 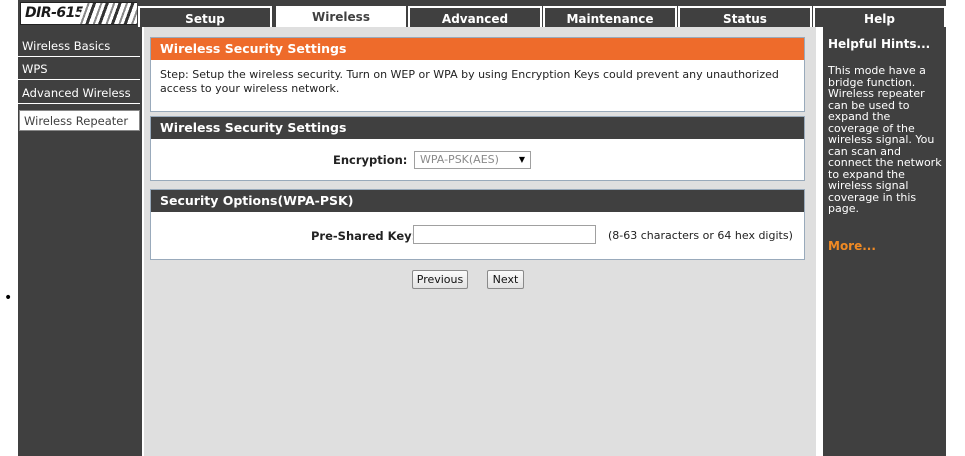 I want to click on chevron-down-icon: ▼, so click(x=521, y=159).